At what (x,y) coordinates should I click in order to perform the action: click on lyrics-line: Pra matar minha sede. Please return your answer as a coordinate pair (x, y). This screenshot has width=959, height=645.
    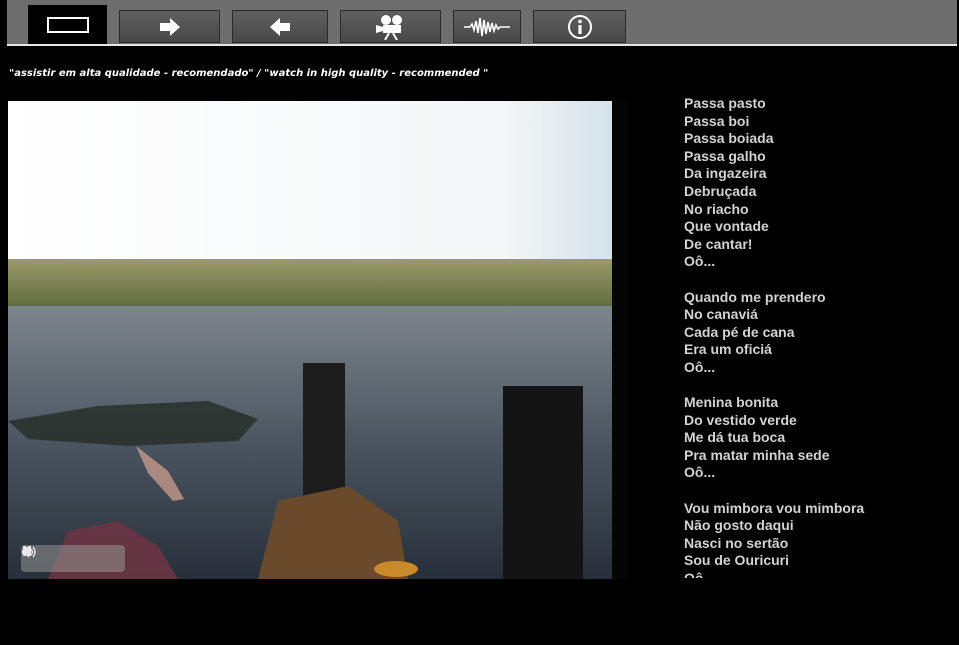
    Looking at the image, I should click on (757, 454).